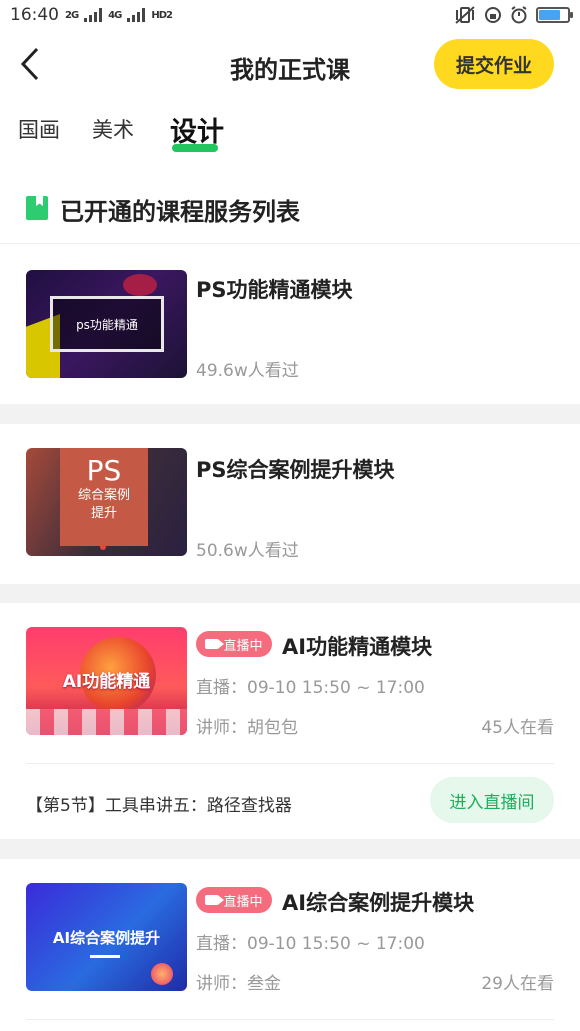 The height and width of the screenshot is (1031, 580). Describe the element at coordinates (34, 15) in the screenshot. I see `clock: 16:40` at that location.